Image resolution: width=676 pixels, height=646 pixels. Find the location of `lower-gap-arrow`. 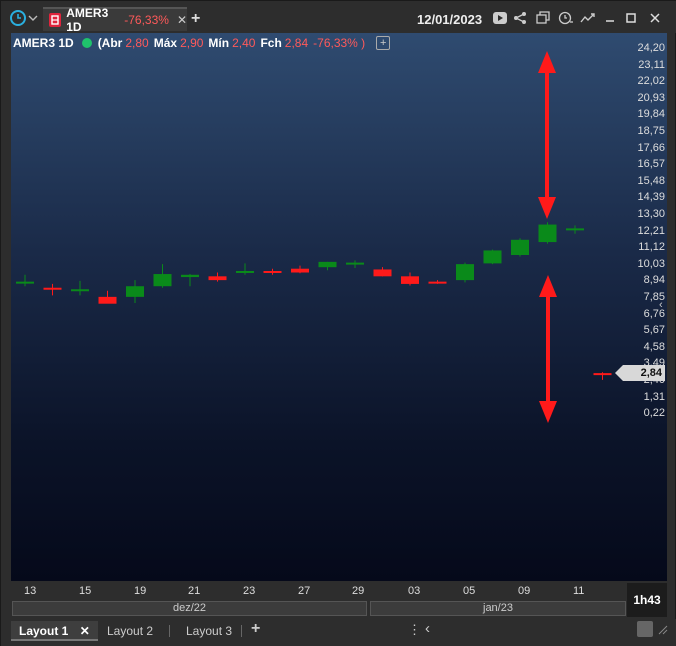

lower-gap-arrow is located at coordinates (548, 349).